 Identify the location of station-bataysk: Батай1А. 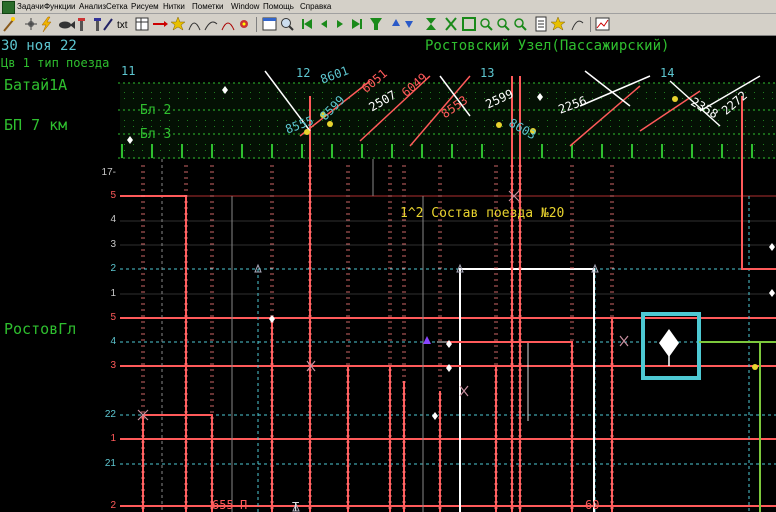
(35, 85).